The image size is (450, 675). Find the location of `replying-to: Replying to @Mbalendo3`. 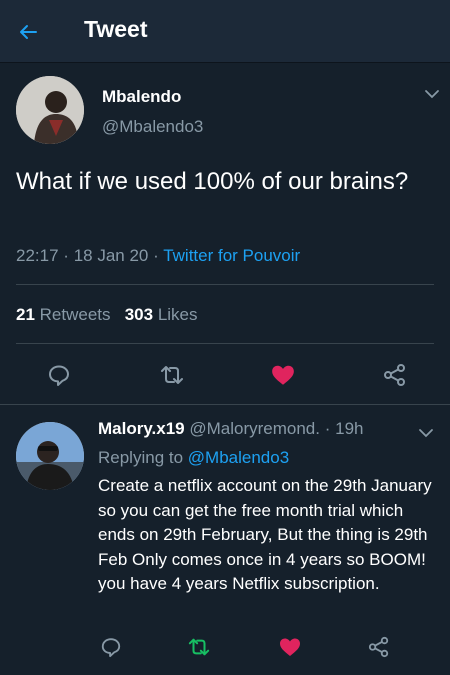

replying-to: Replying to @Mbalendo3 is located at coordinates (193, 458).